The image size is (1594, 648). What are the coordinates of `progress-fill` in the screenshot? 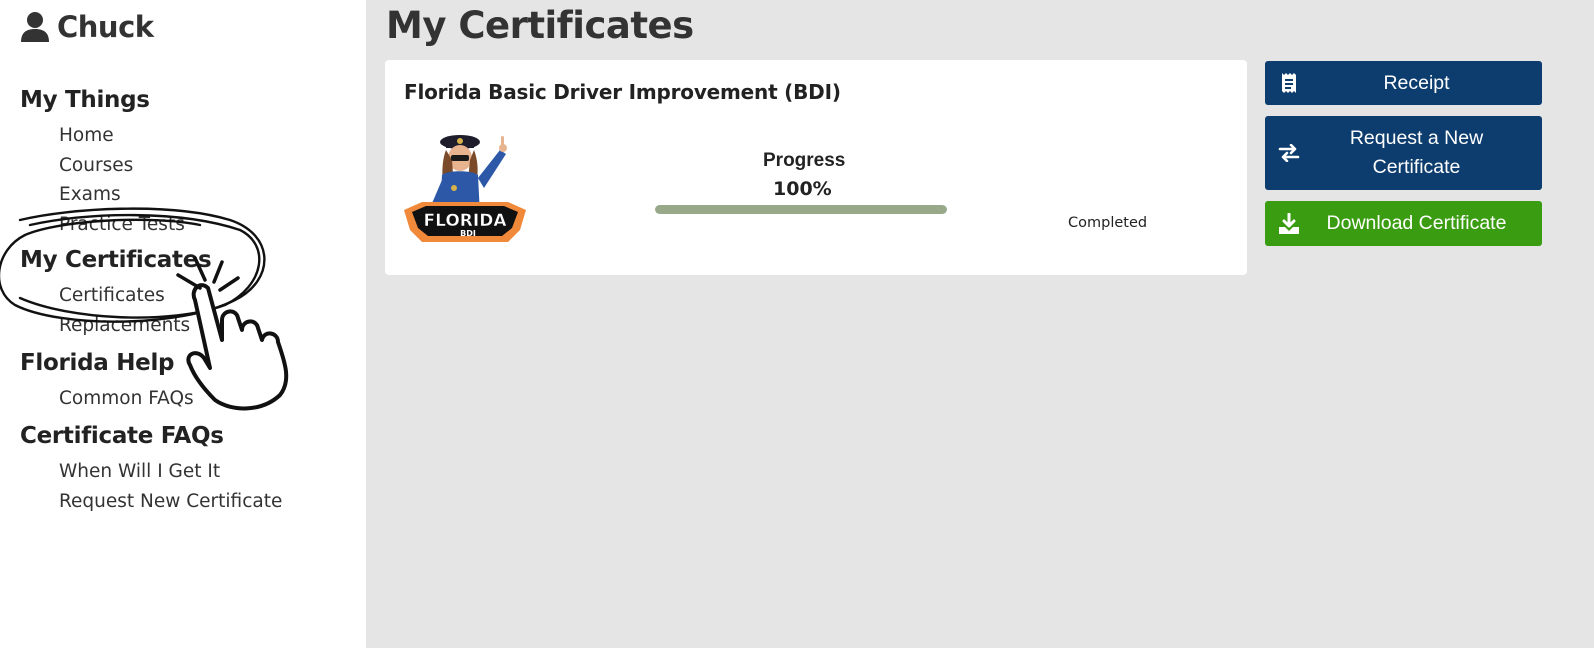 It's located at (801, 209).